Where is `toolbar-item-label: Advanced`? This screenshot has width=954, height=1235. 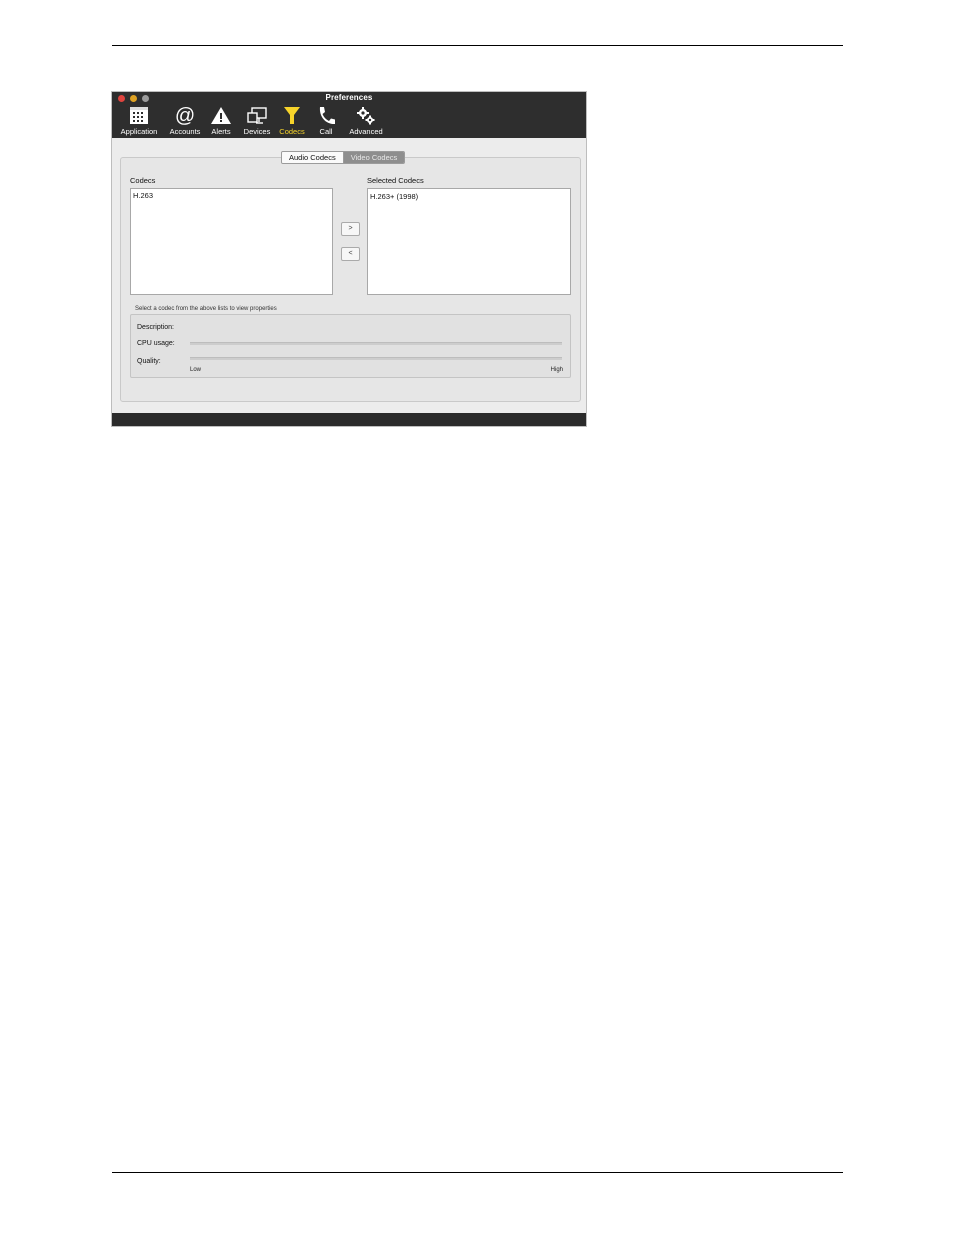 toolbar-item-label: Advanced is located at coordinates (366, 131).